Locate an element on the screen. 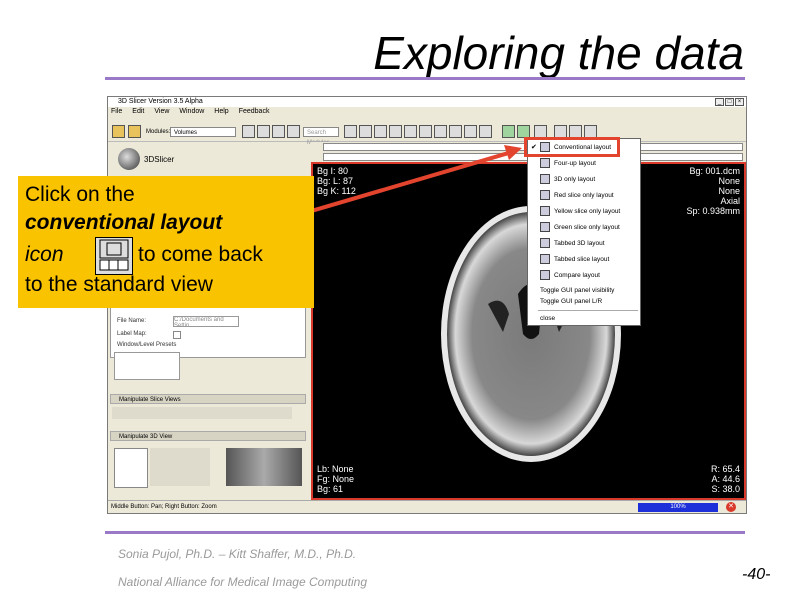  conventional-layout-callout-icon is located at coordinates (114, 256).